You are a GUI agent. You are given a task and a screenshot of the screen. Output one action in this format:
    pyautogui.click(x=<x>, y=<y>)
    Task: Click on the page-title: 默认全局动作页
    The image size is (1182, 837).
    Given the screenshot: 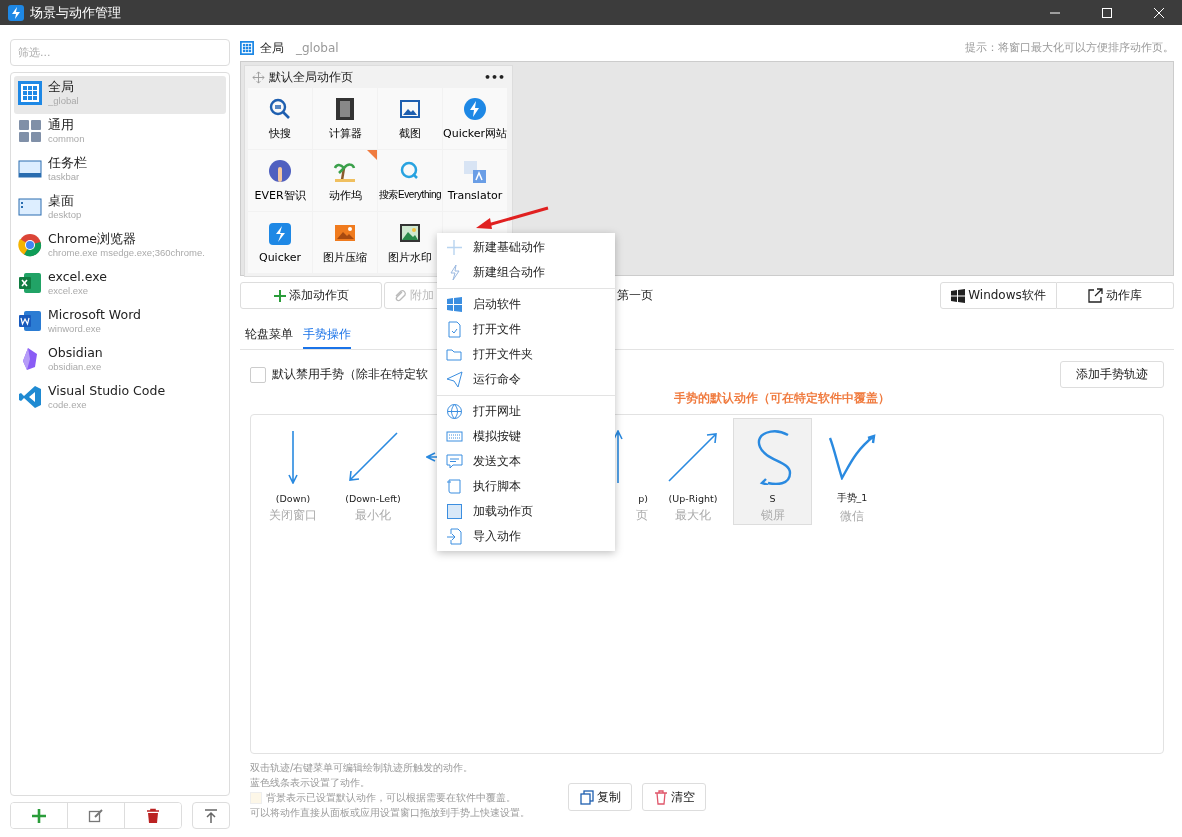 What is the action you would take?
    pyautogui.click(x=311, y=77)
    